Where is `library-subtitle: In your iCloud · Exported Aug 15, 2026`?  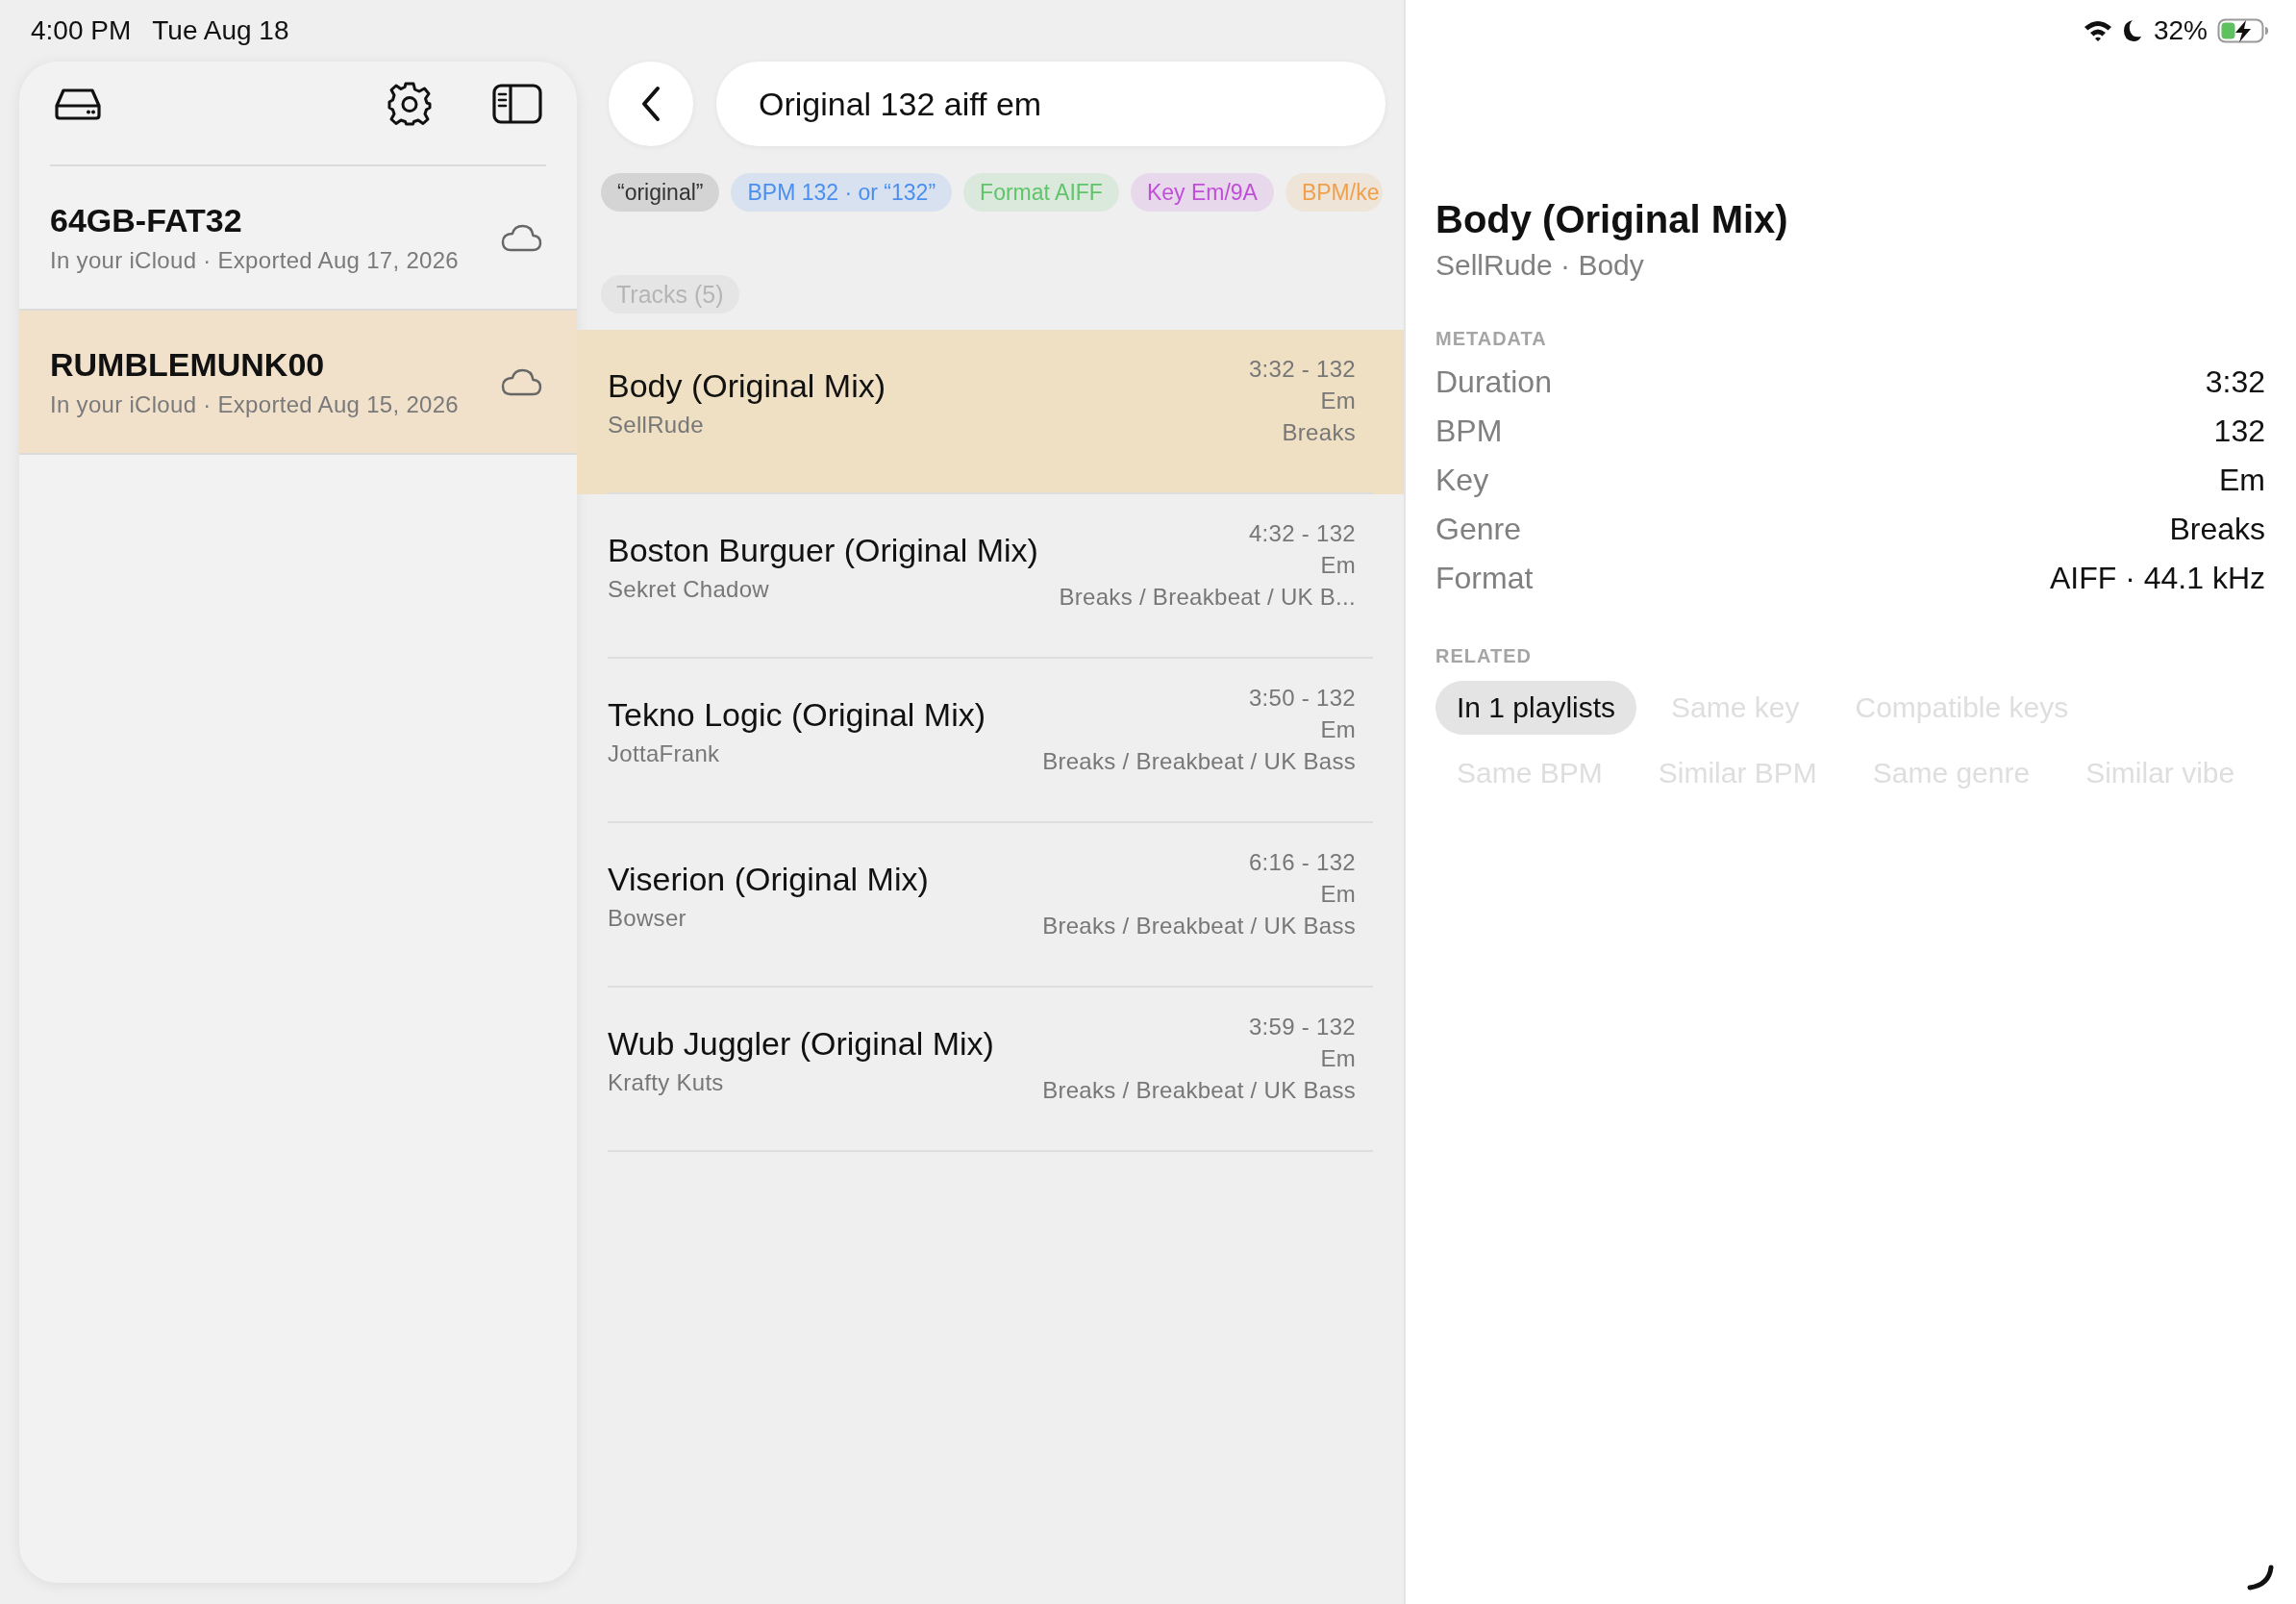 library-subtitle: In your iCloud · Exported Aug 15, 2026 is located at coordinates (255, 404).